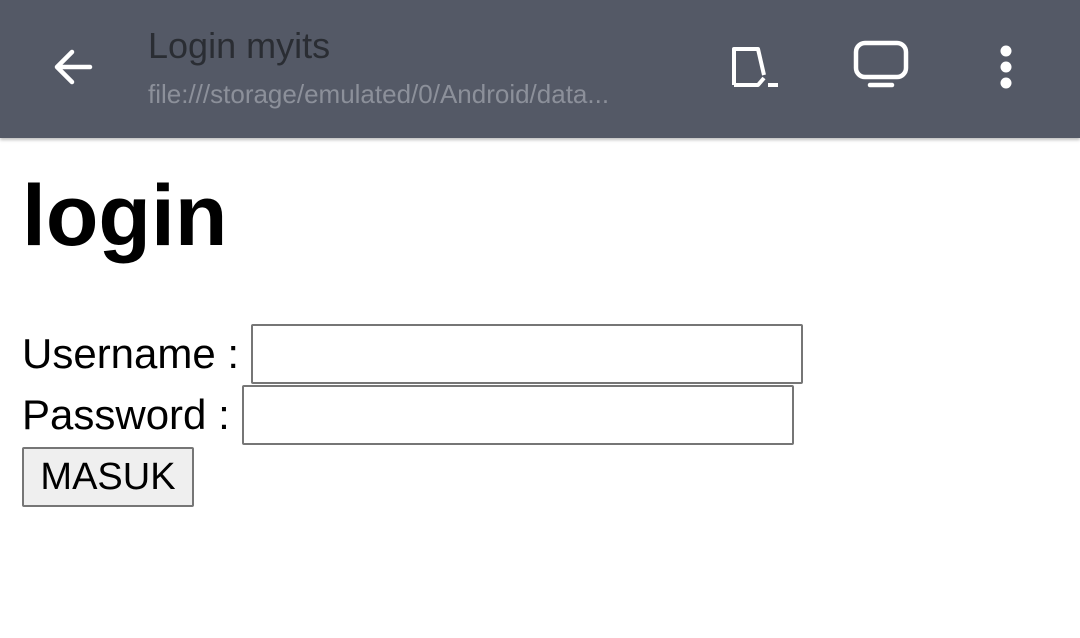  I want to click on cast-button, so click(754, 67).